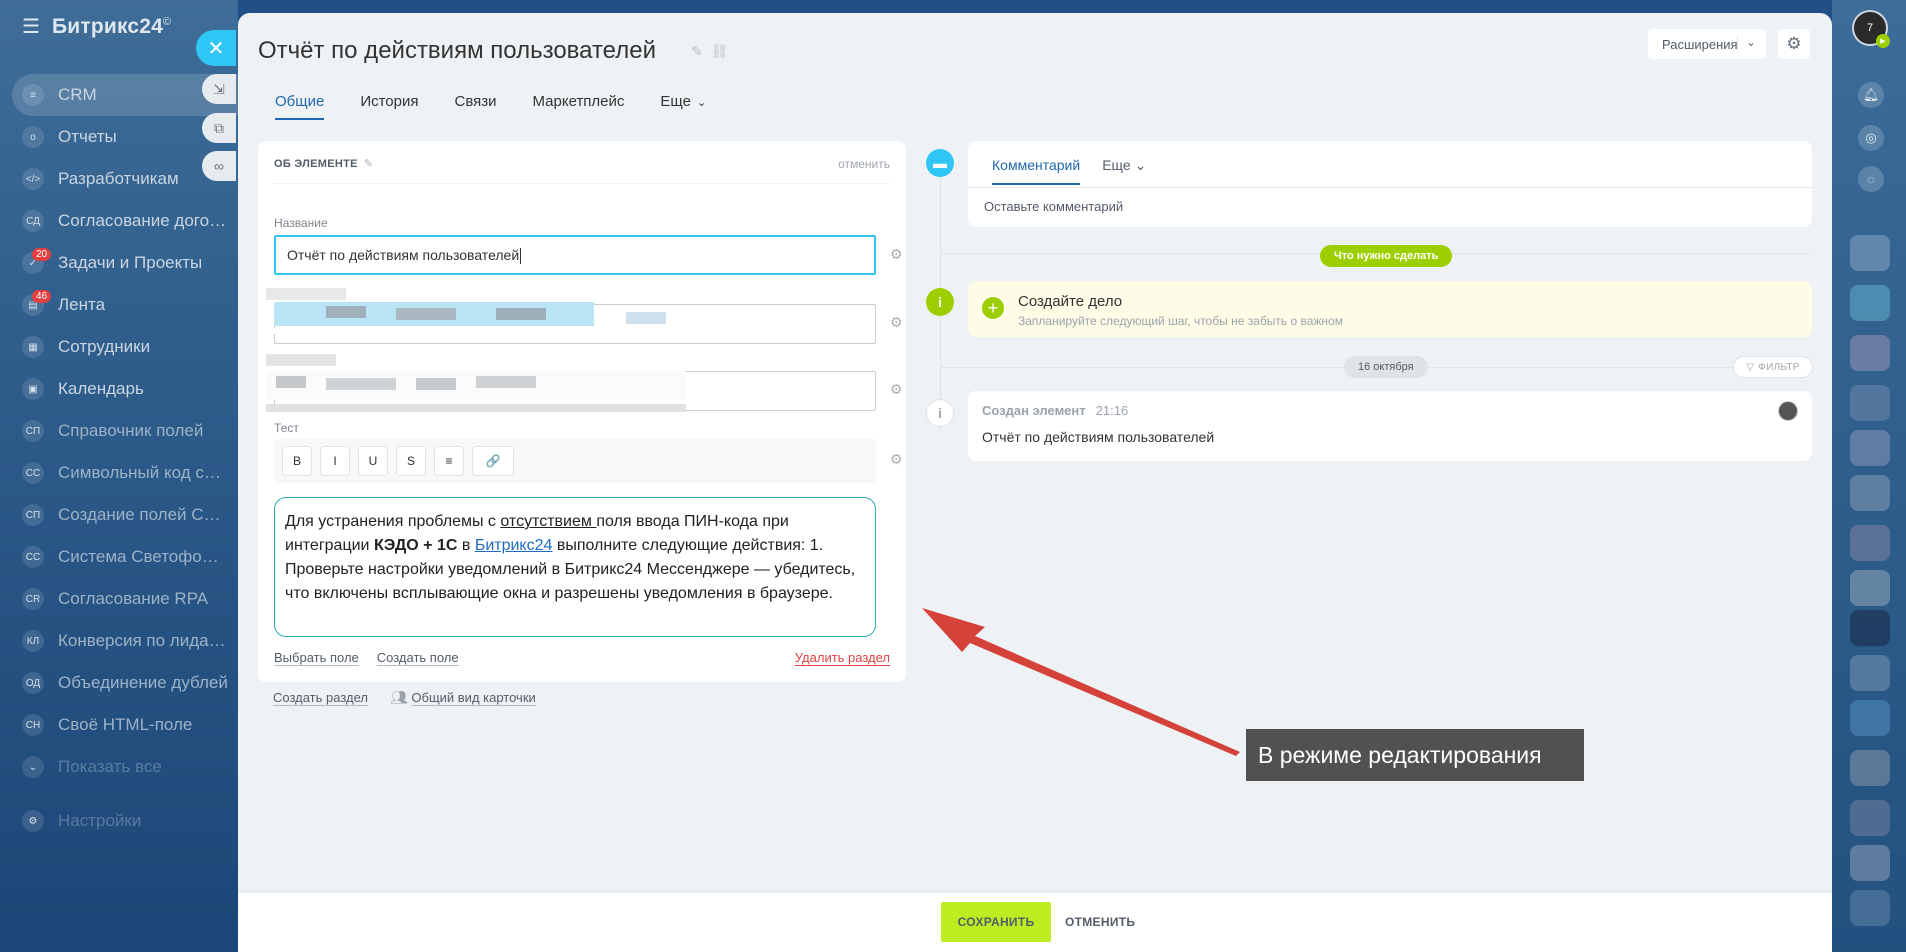 The image size is (1906, 952). Describe the element at coordinates (1098, 437) in the screenshot. I see `created-text: Отчёт по действиям пользователей` at that location.